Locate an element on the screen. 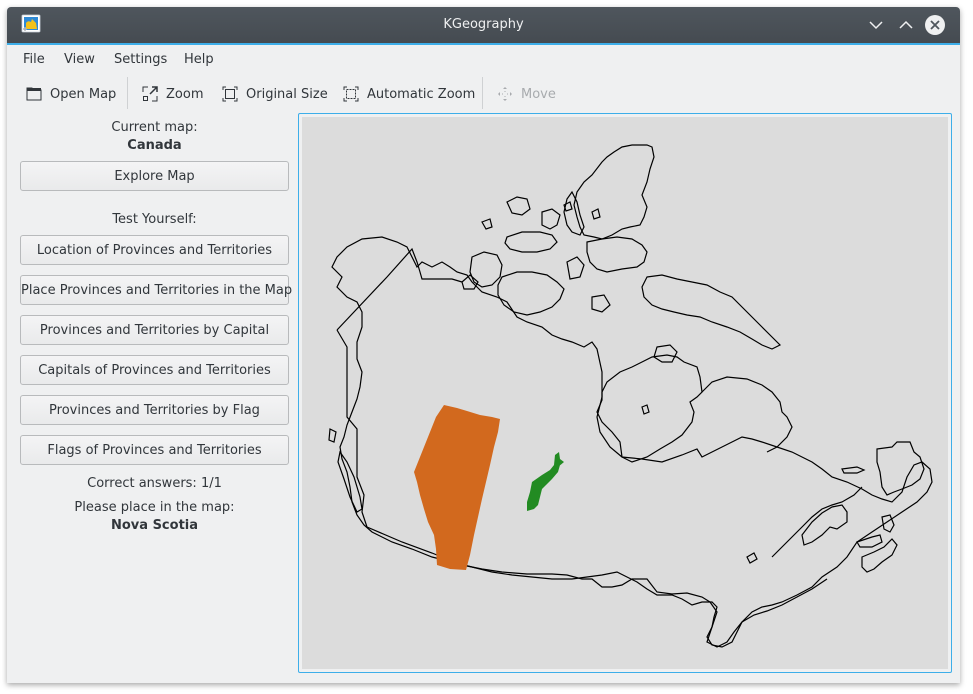  test-yourself-label: Test Yourself: is located at coordinates (154, 219).